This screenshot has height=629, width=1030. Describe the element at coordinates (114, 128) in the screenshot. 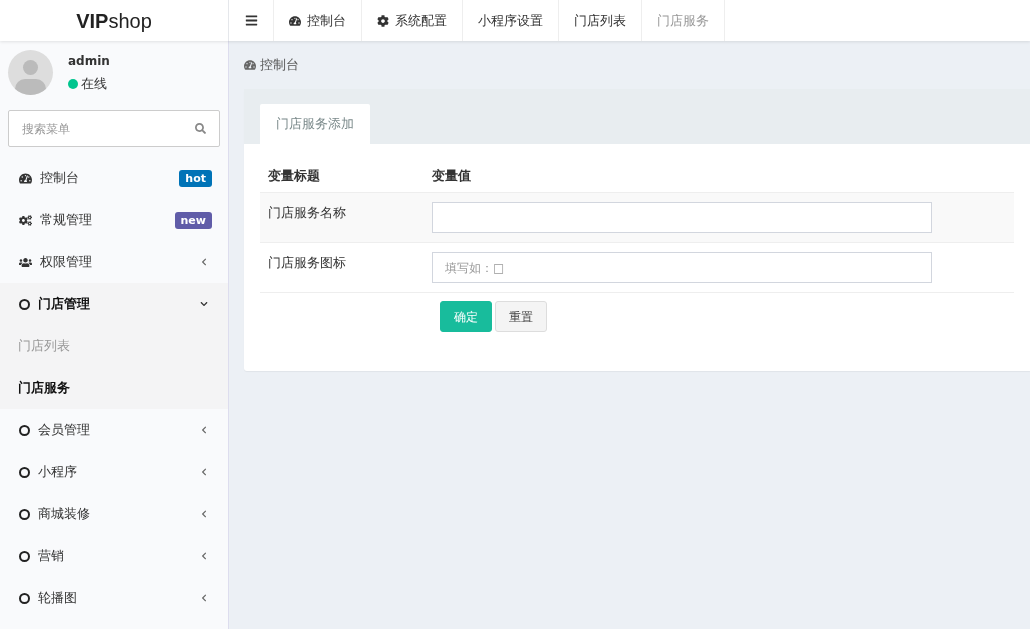

I see `search-field: 搜索菜单` at that location.